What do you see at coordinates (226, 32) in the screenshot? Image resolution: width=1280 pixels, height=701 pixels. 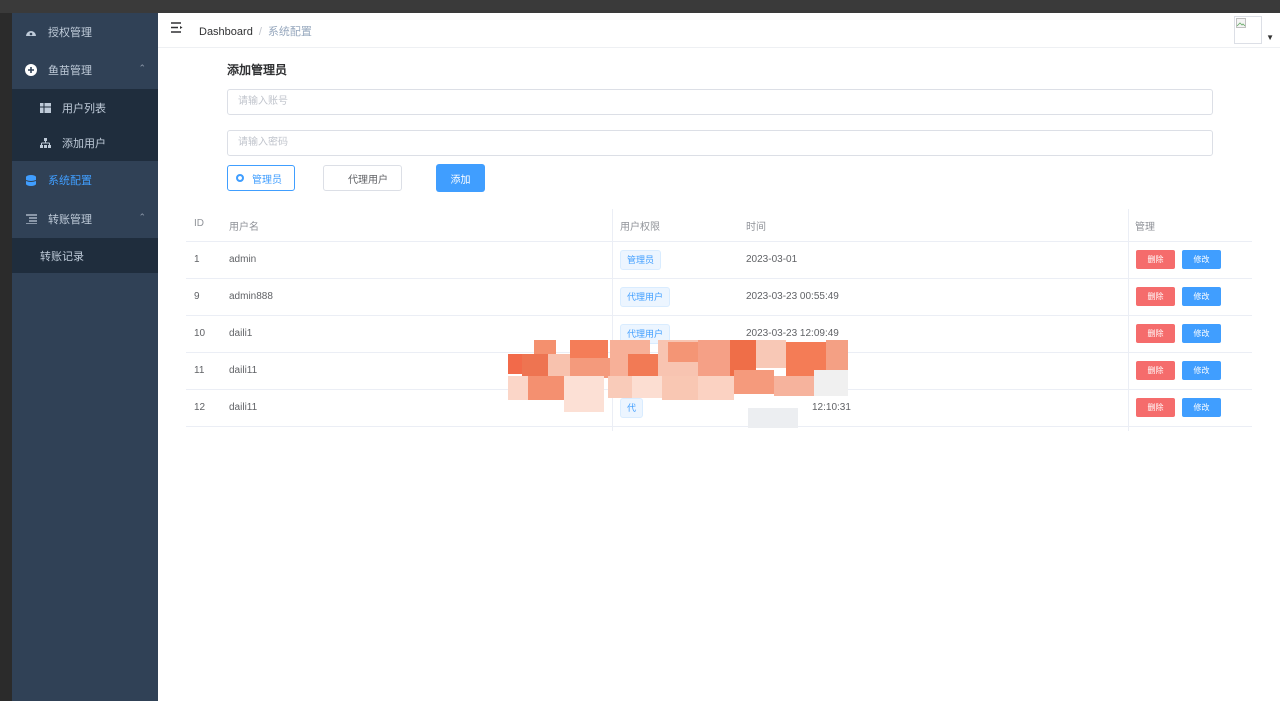 I see `breadcrumb-home: Dashboard` at bounding box center [226, 32].